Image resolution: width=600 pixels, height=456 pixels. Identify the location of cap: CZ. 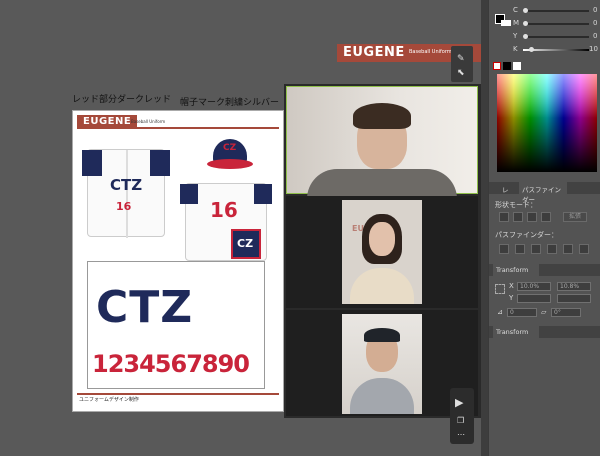
(231, 155).